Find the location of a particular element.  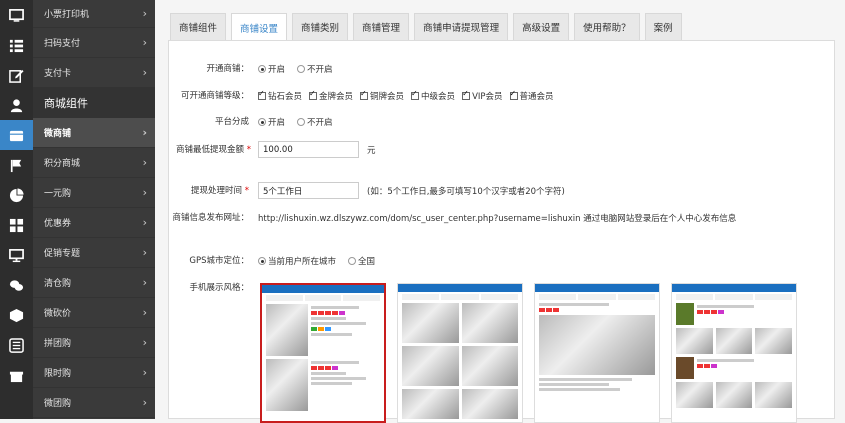

menu-item-receipt-printer: 小票打印机 › is located at coordinates (94, 14).